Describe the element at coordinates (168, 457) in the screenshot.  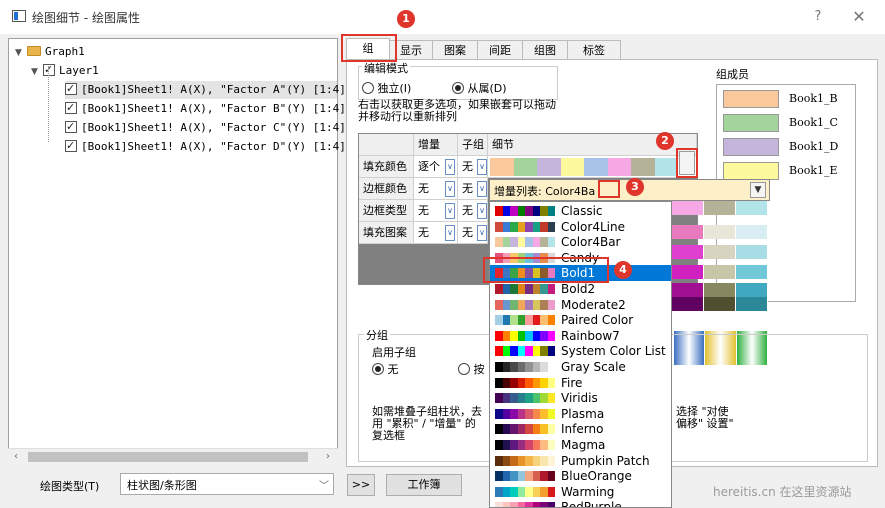
I see `scrollbar-thumb` at that location.